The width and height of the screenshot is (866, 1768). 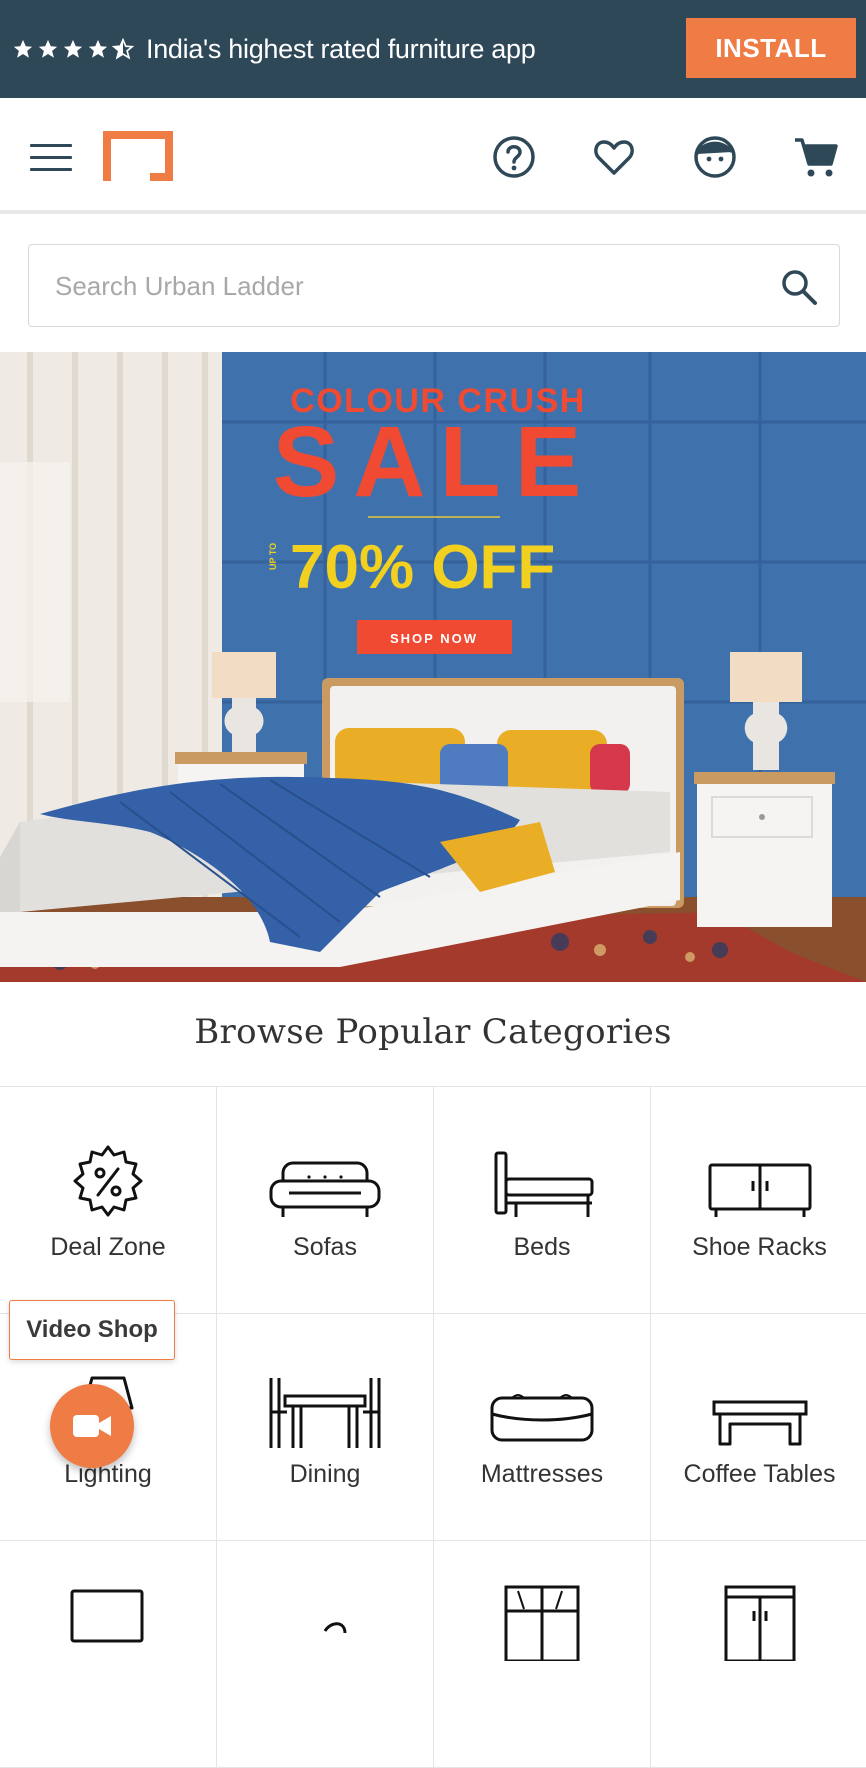 I want to click on dining-icon, so click(x=325, y=1412).